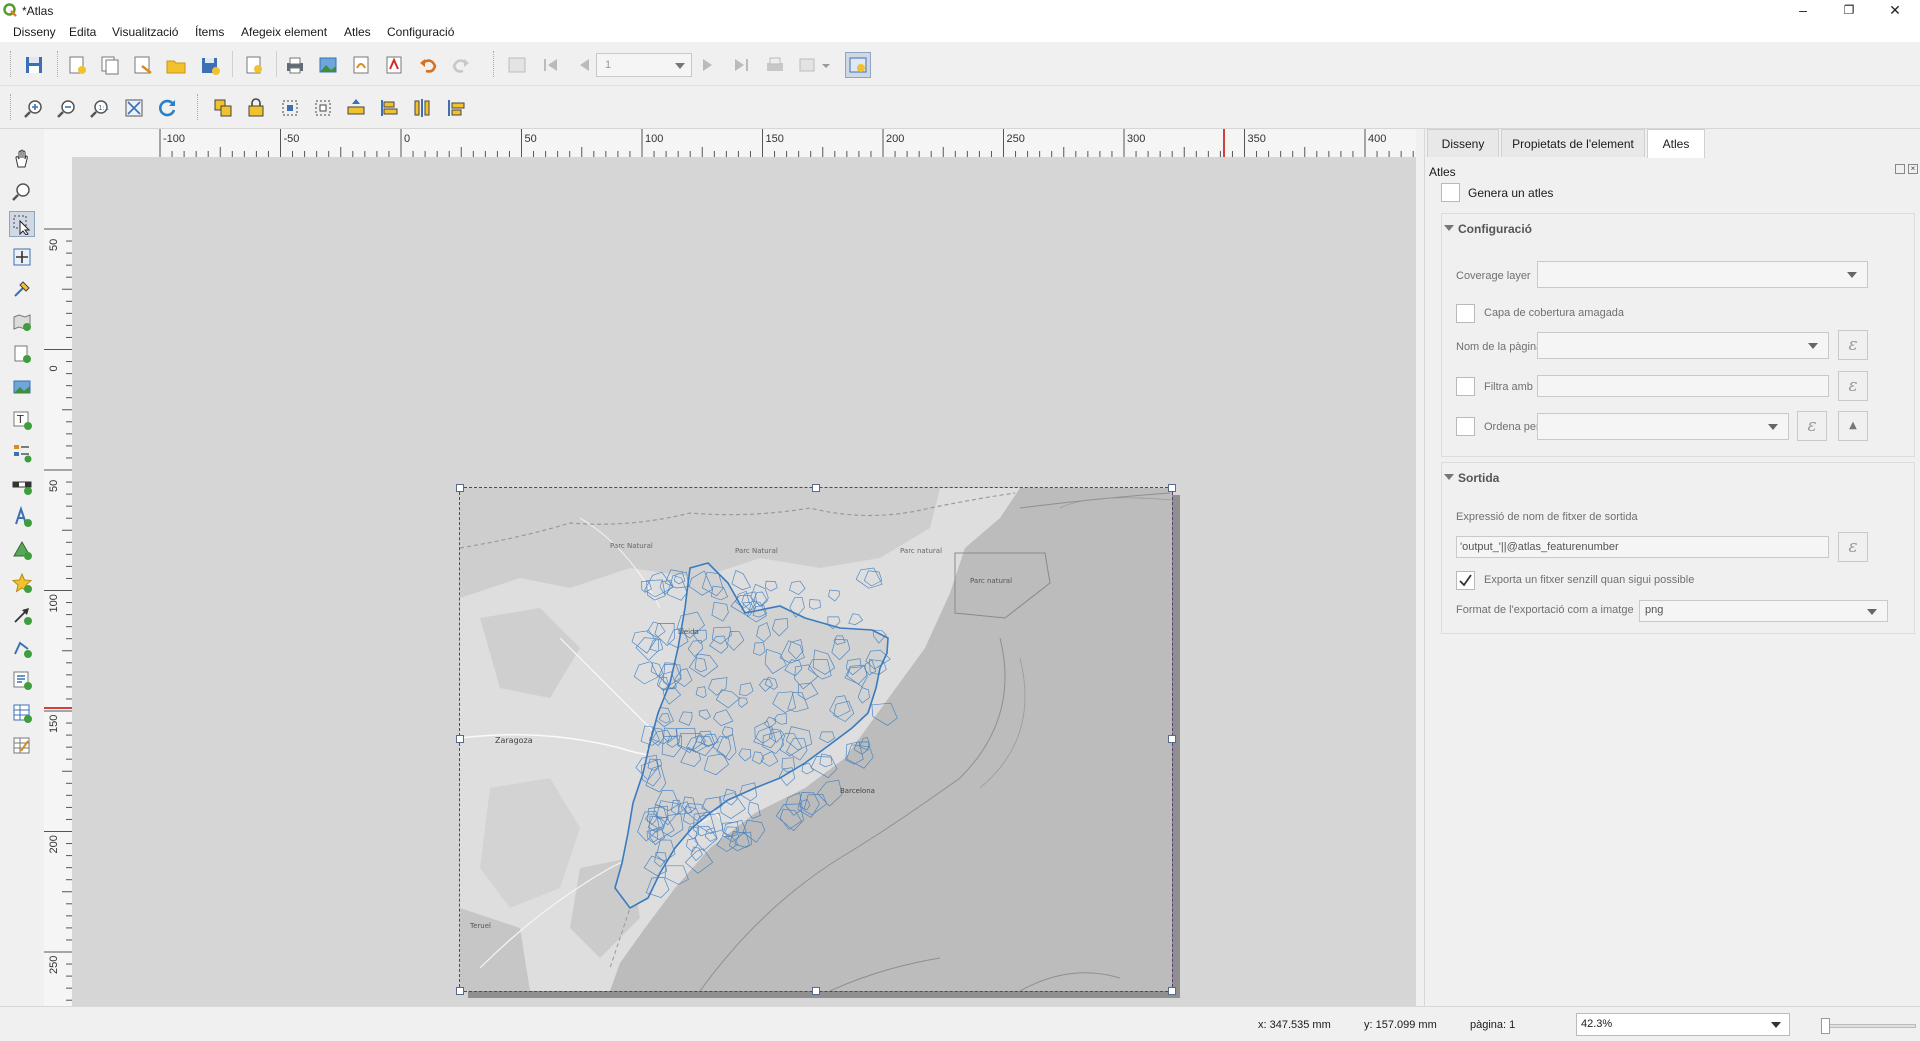 The width and height of the screenshot is (1920, 1041). I want to click on save-template-icon, so click(210, 65).